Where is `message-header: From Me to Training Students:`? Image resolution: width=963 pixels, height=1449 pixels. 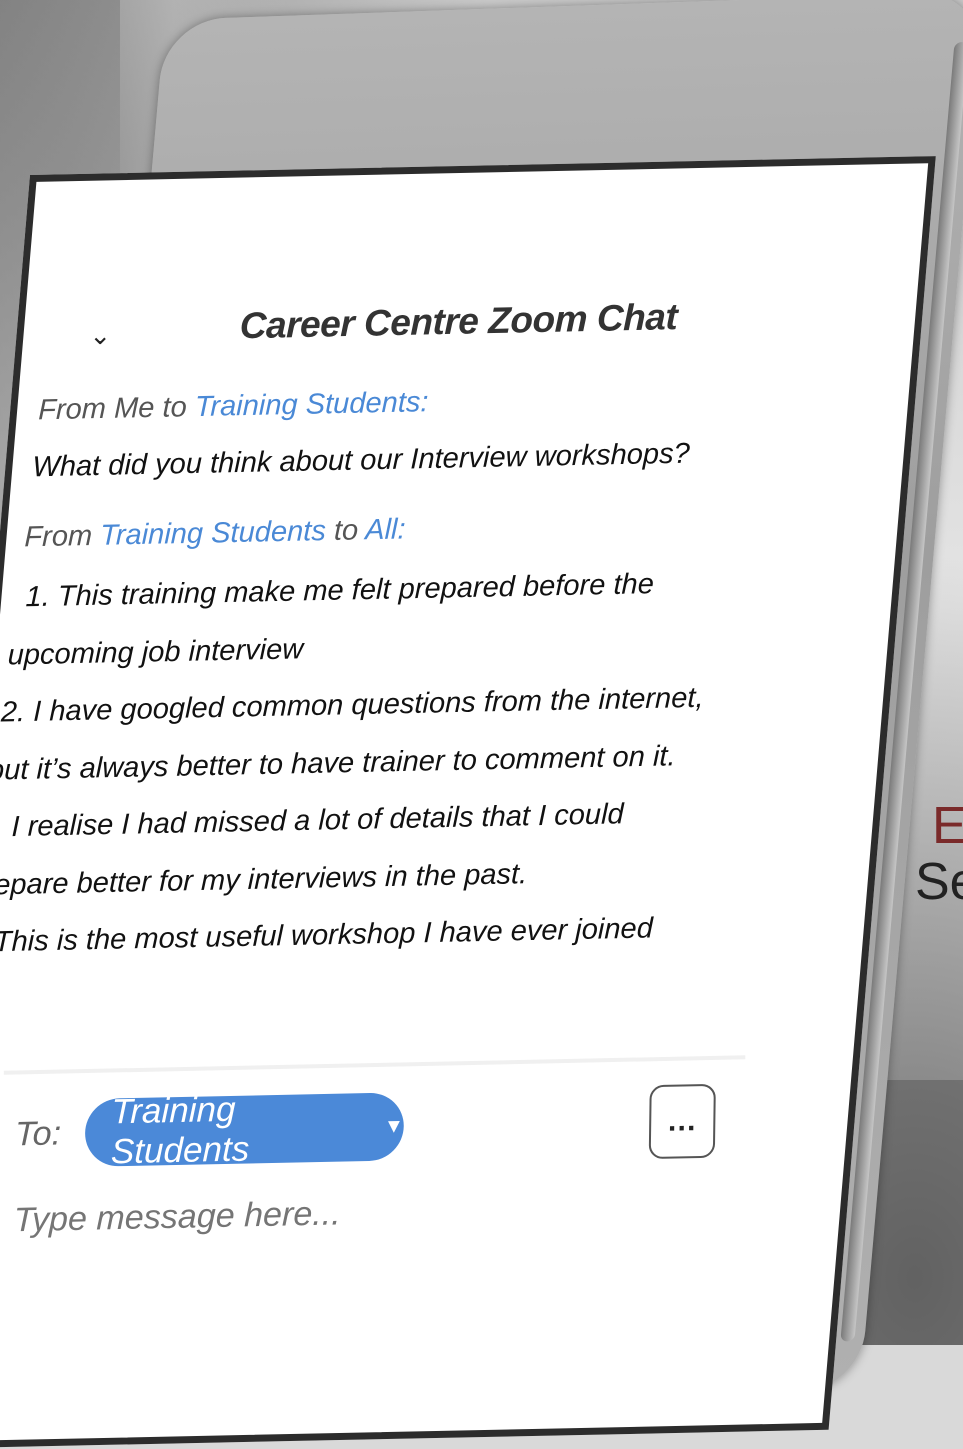
message-header: From Me to Training Students: is located at coordinates (233, 406).